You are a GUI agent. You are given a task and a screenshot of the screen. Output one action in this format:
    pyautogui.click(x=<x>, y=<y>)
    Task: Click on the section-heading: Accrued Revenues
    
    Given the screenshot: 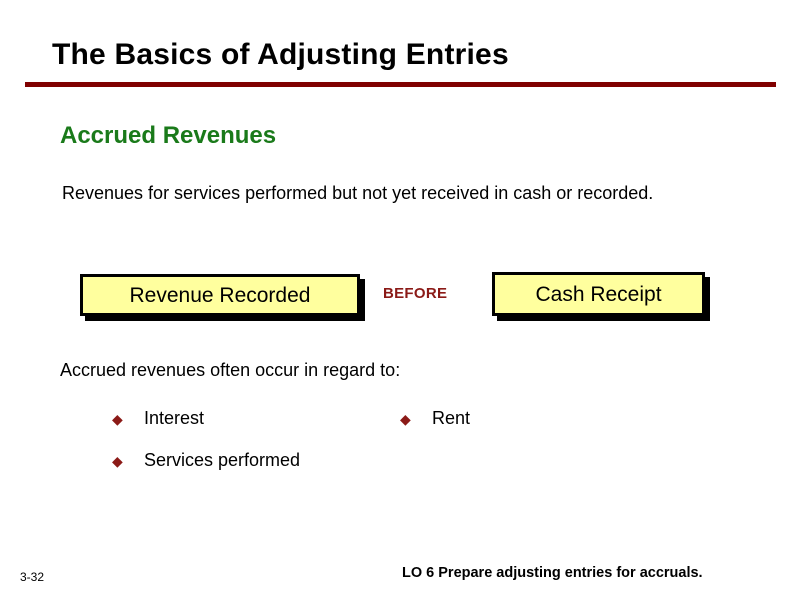 What is the action you would take?
    pyautogui.click(x=168, y=135)
    